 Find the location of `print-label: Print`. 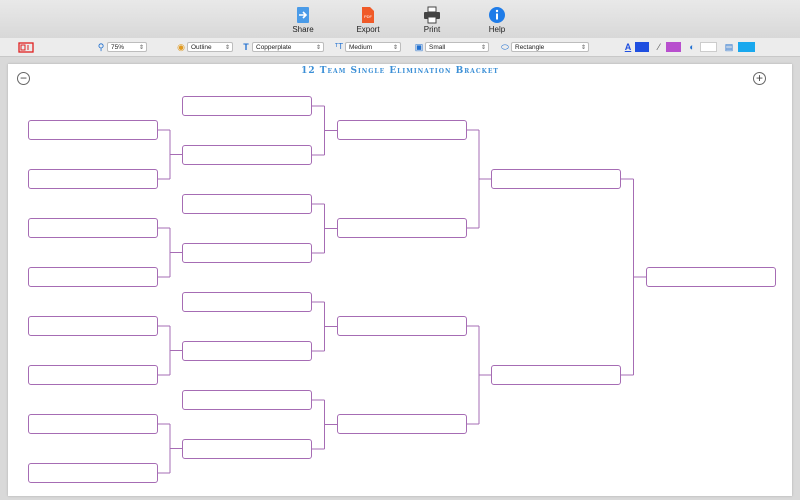

print-label: Print is located at coordinates (432, 29).